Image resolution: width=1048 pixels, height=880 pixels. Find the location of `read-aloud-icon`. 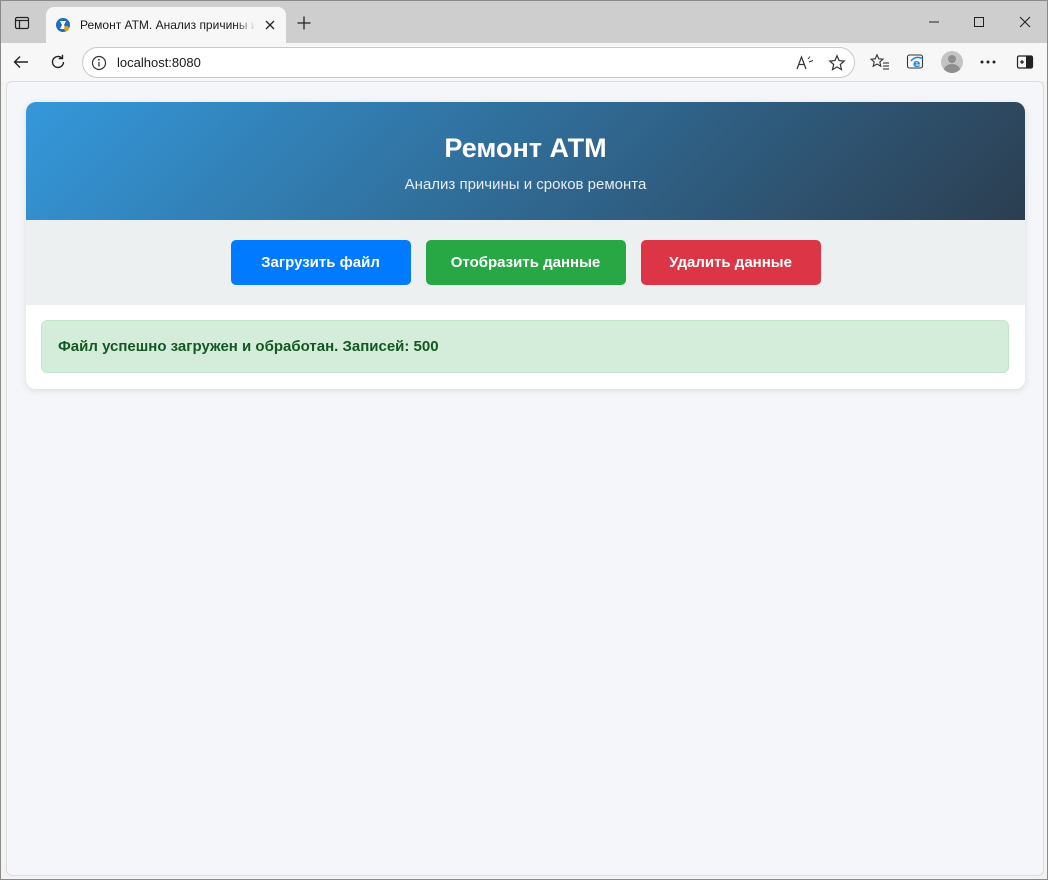

read-aloud-icon is located at coordinates (805, 63).